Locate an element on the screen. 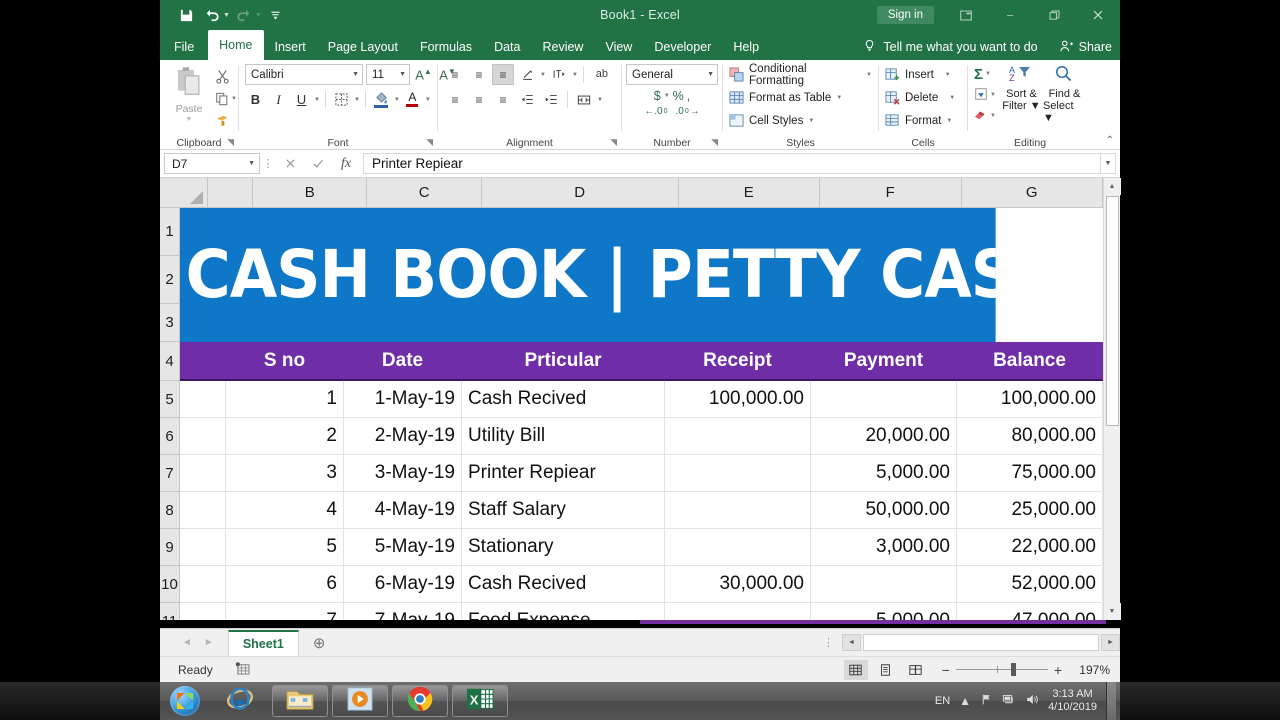 The height and width of the screenshot is (720, 1280). cell-a10 is located at coordinates (203, 584).